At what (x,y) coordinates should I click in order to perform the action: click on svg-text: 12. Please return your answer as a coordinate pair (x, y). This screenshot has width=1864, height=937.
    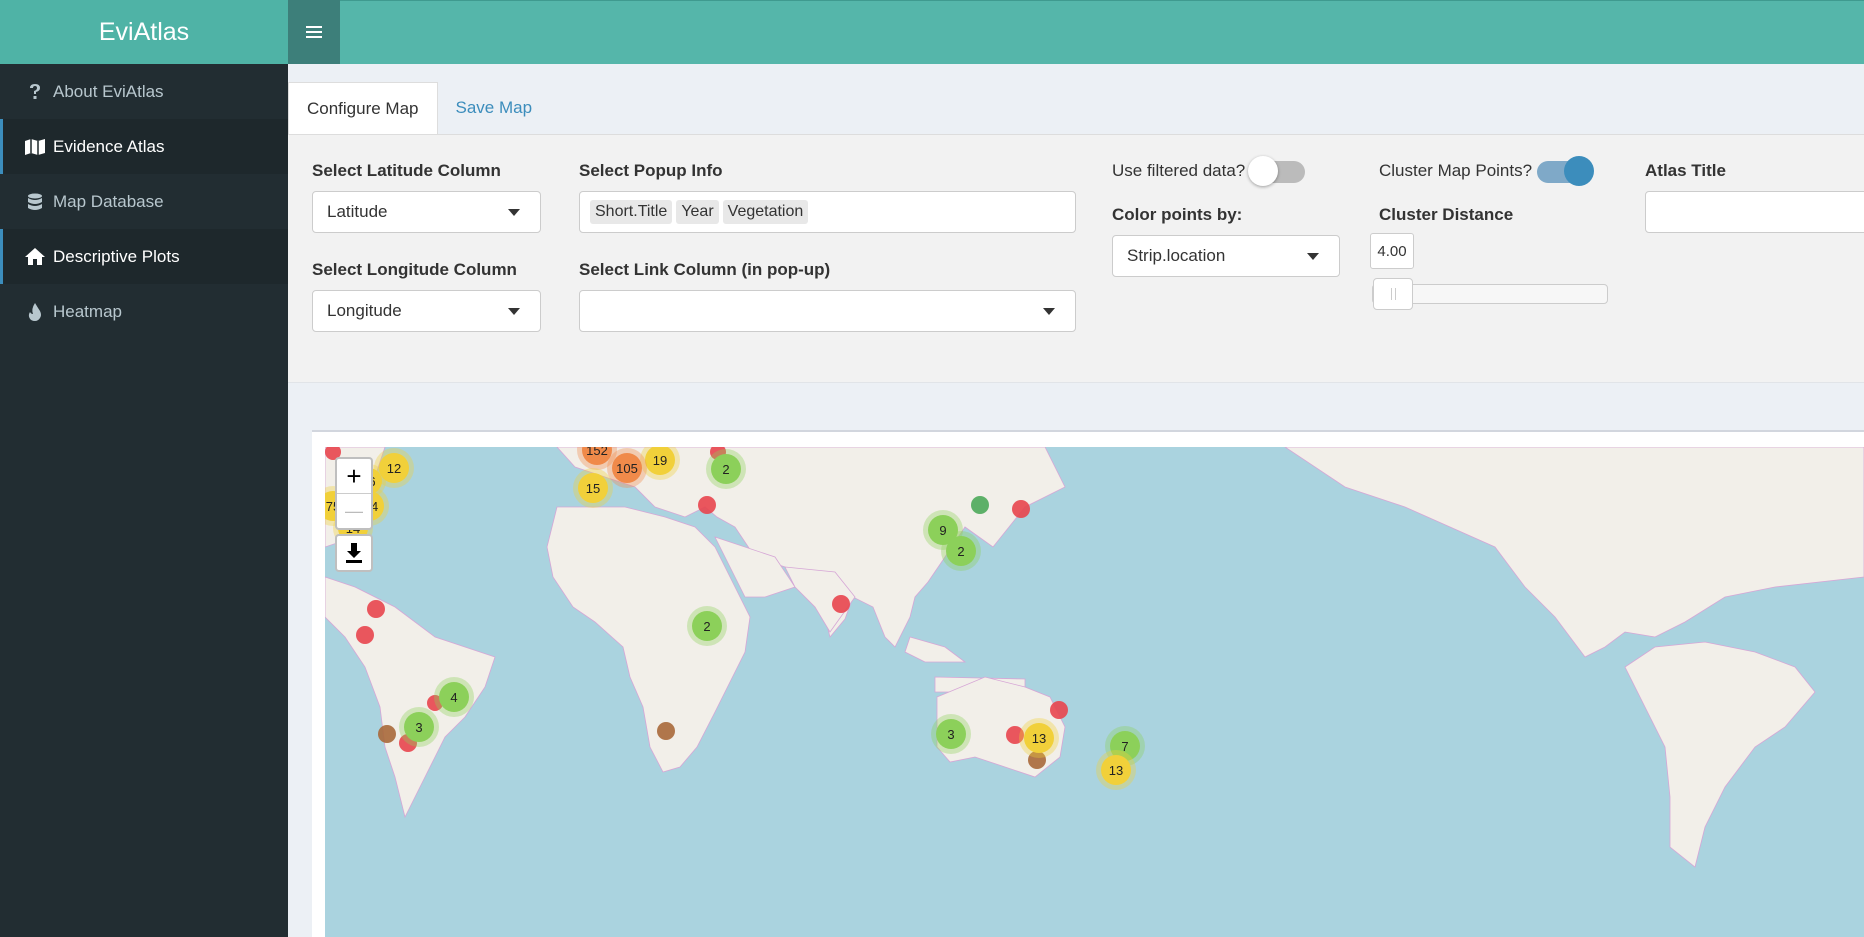
    Looking at the image, I should click on (394, 468).